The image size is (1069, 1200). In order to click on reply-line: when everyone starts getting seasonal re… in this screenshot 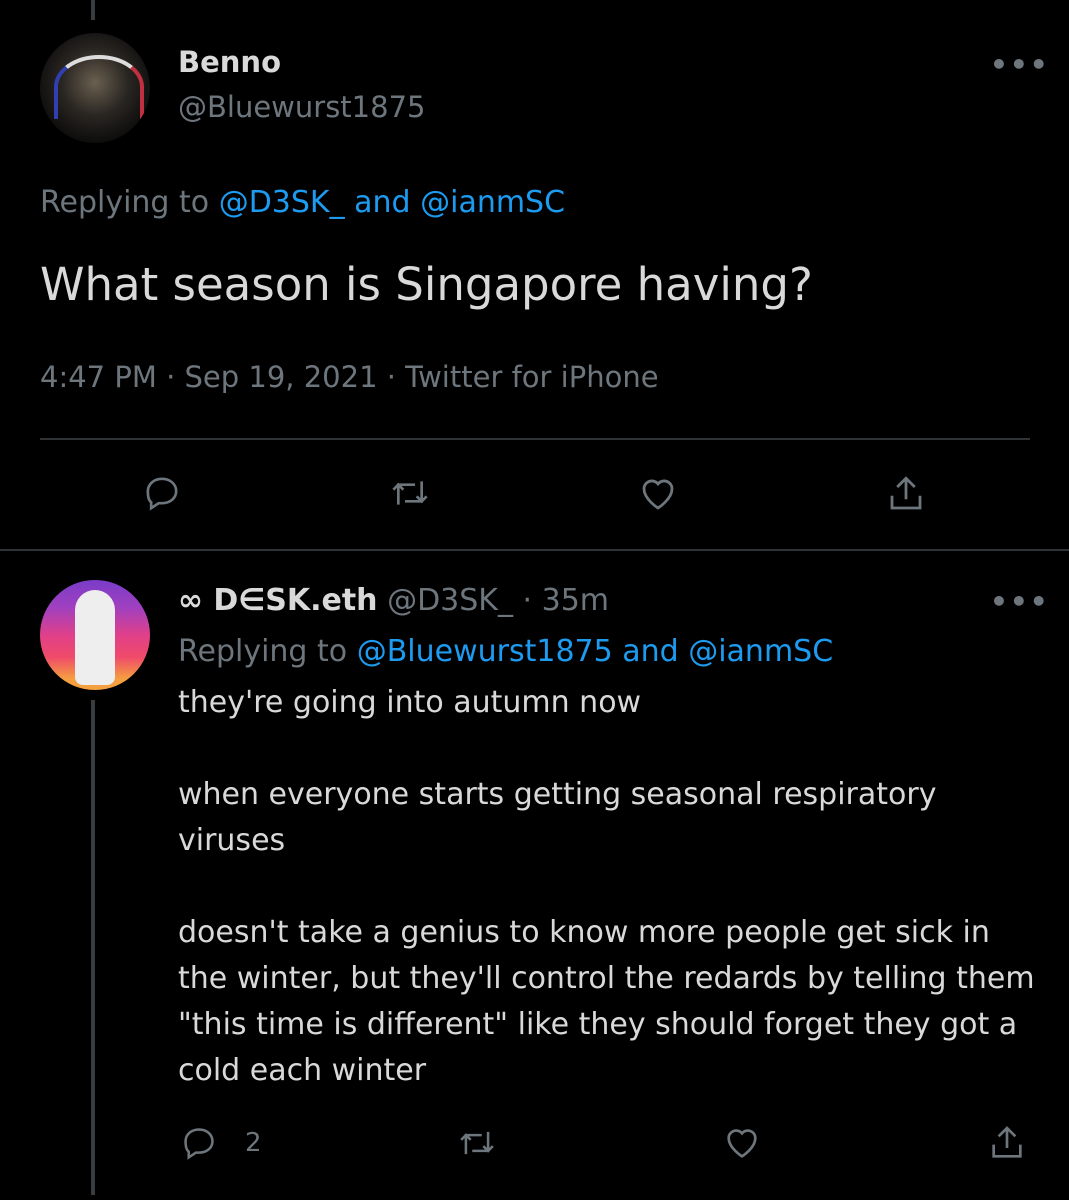, I will do `click(557, 794)`.